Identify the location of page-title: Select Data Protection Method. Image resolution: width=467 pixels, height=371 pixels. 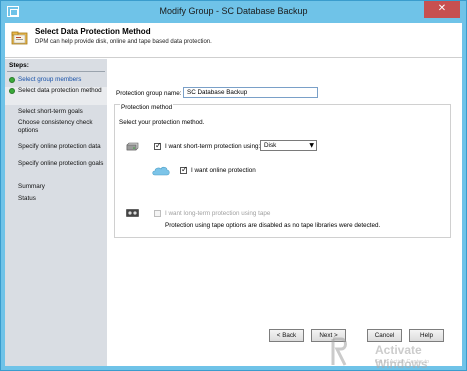
(93, 31).